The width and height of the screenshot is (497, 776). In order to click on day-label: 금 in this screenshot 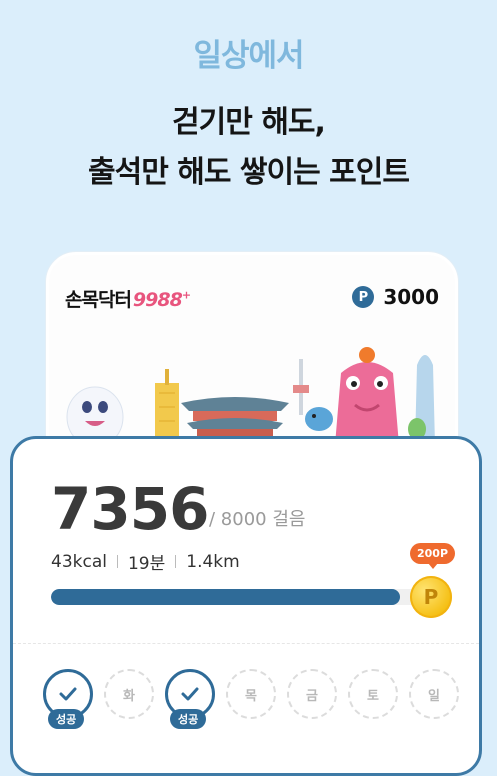, I will do `click(312, 696)`.